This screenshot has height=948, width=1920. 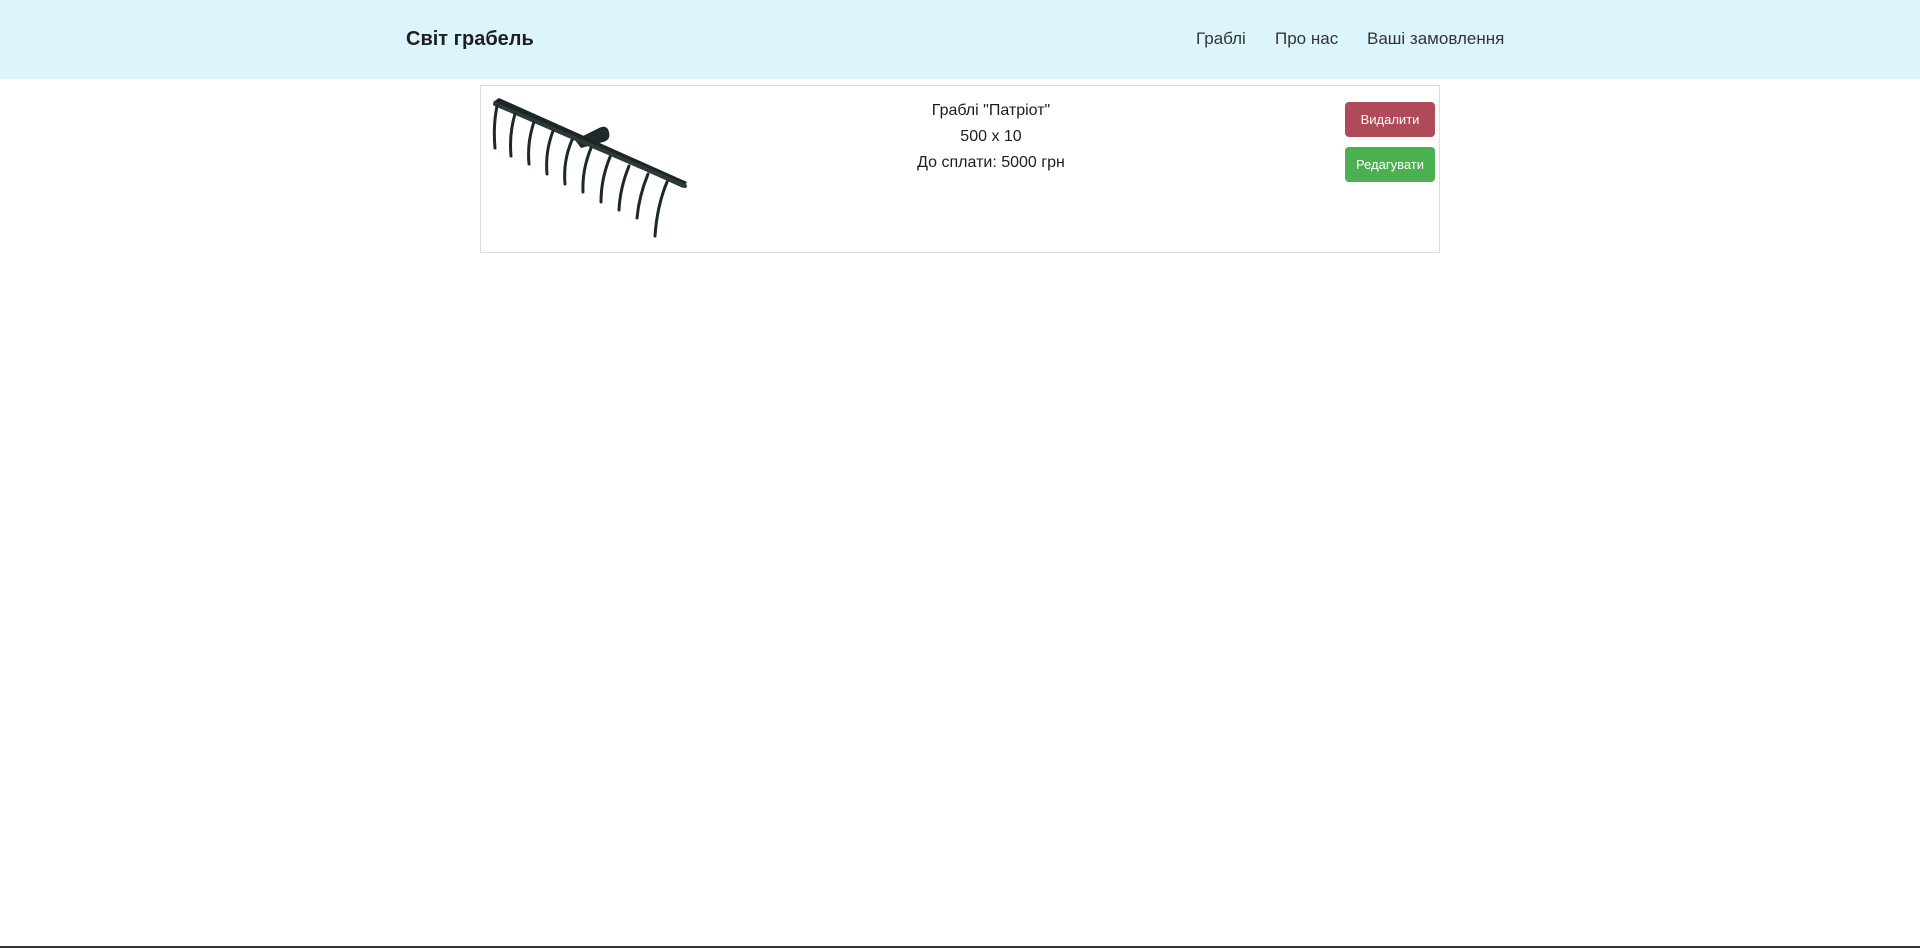 What do you see at coordinates (1390, 119) in the screenshot?
I see `delete-button: Видалити` at bounding box center [1390, 119].